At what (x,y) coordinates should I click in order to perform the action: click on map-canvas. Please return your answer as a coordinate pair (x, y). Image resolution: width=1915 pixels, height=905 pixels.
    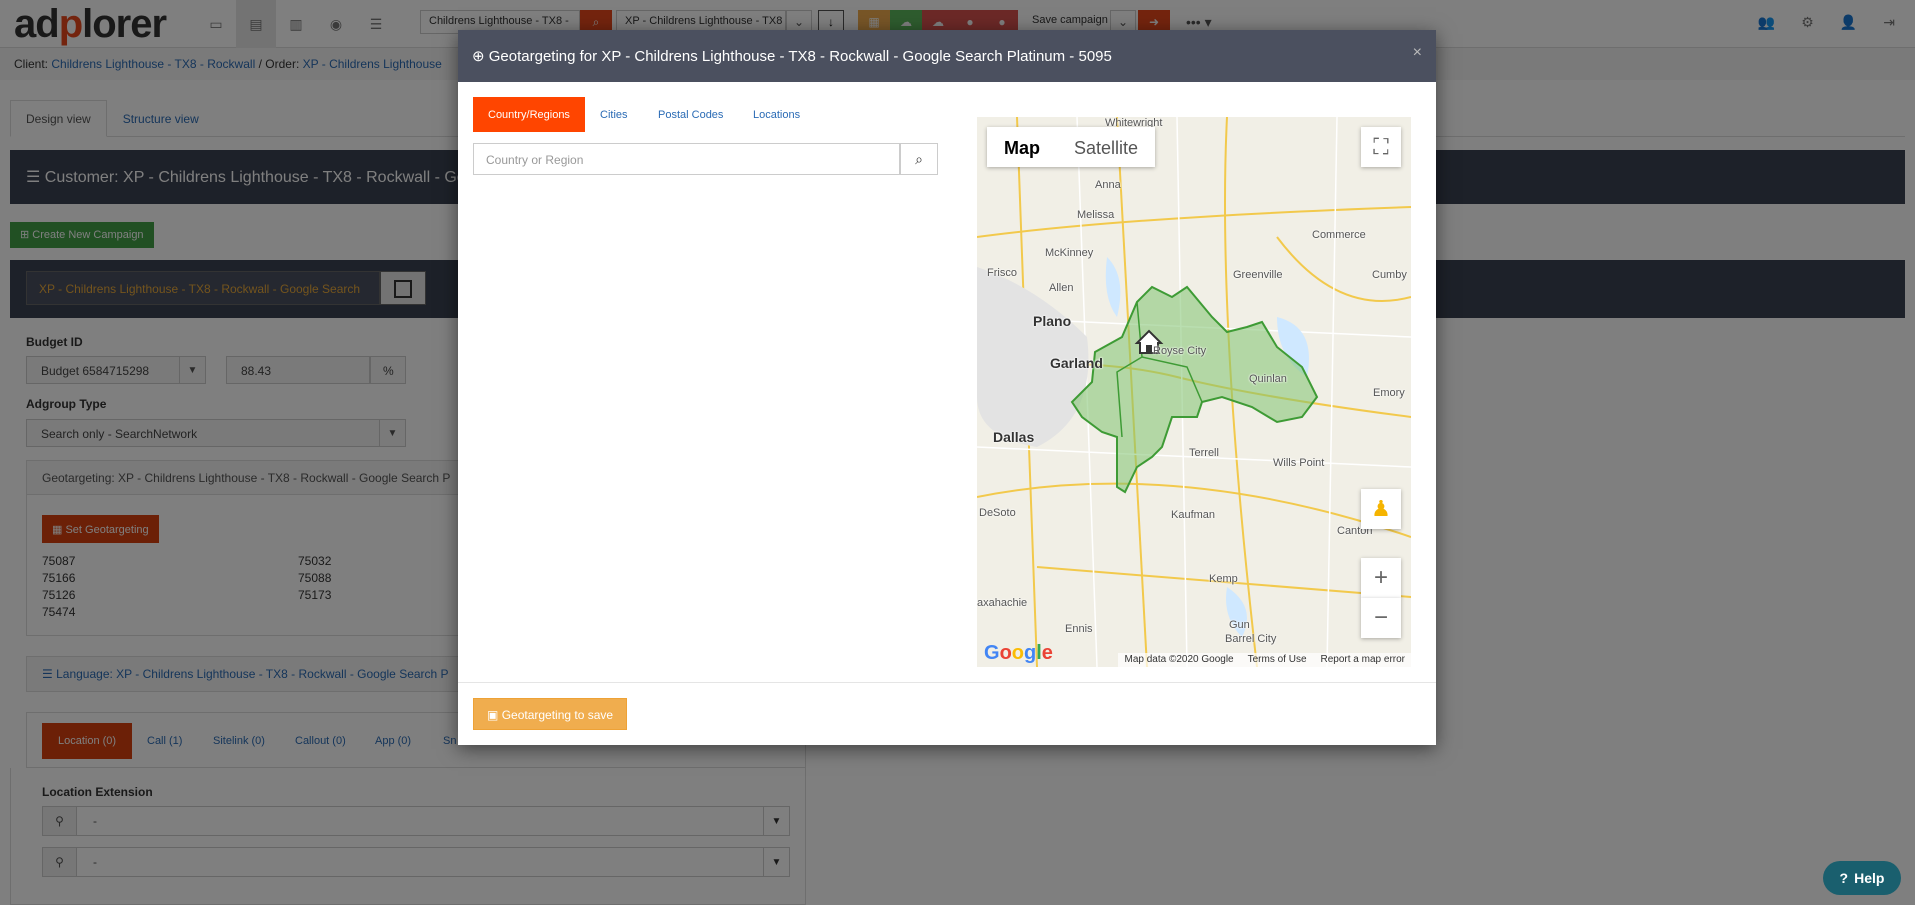
    Looking at the image, I should click on (1194, 392).